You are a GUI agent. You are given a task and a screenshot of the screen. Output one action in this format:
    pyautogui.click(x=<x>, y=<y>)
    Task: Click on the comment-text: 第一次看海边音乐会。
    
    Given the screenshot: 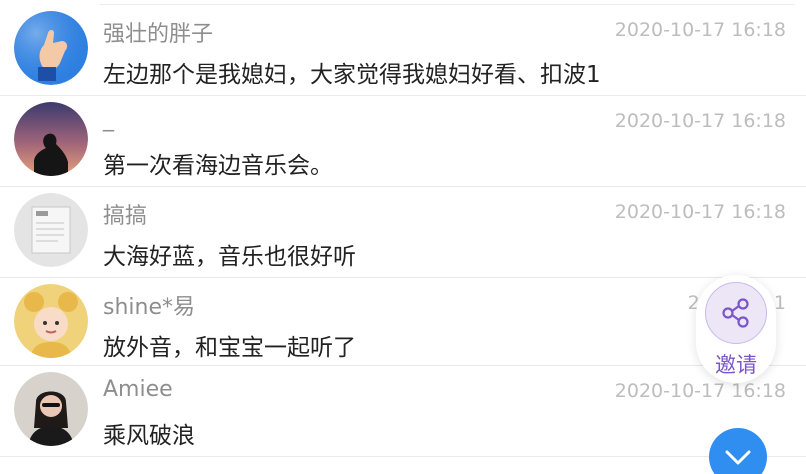 What is the action you would take?
    pyautogui.click(x=218, y=166)
    